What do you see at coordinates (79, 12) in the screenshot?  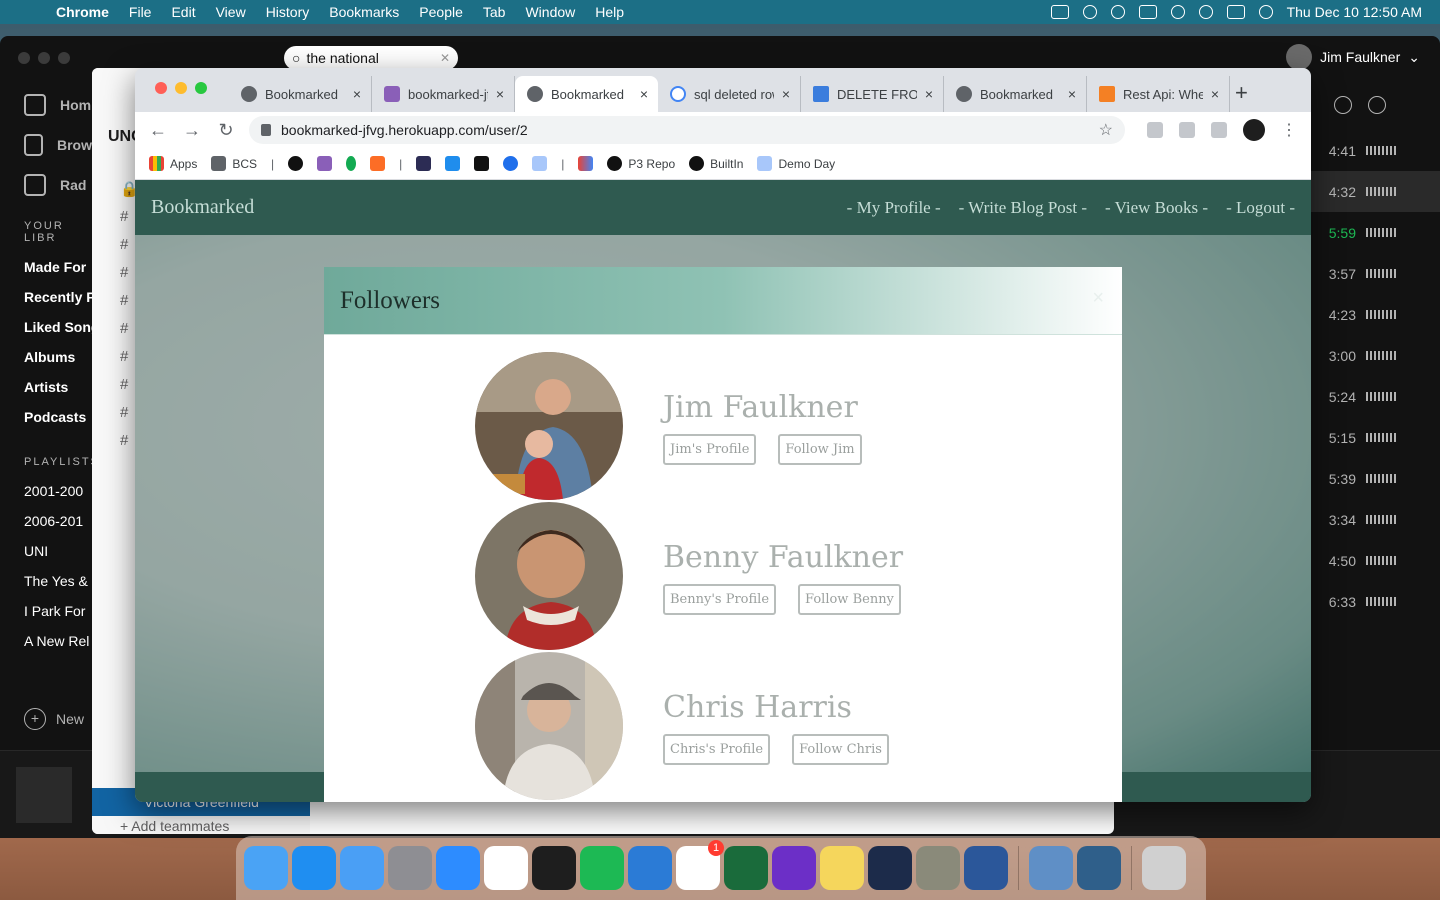 I see `menu-app-name: Chrome` at bounding box center [79, 12].